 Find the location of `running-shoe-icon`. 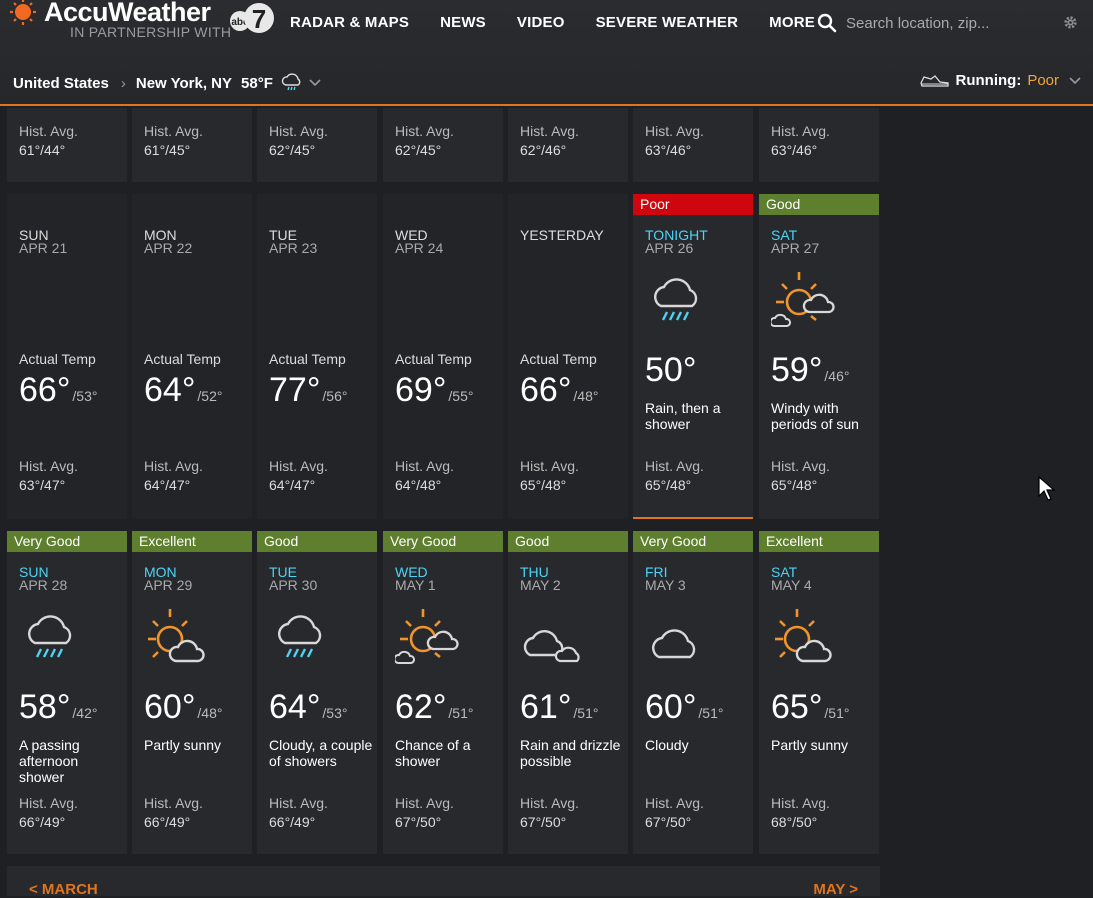

running-shoe-icon is located at coordinates (934, 80).